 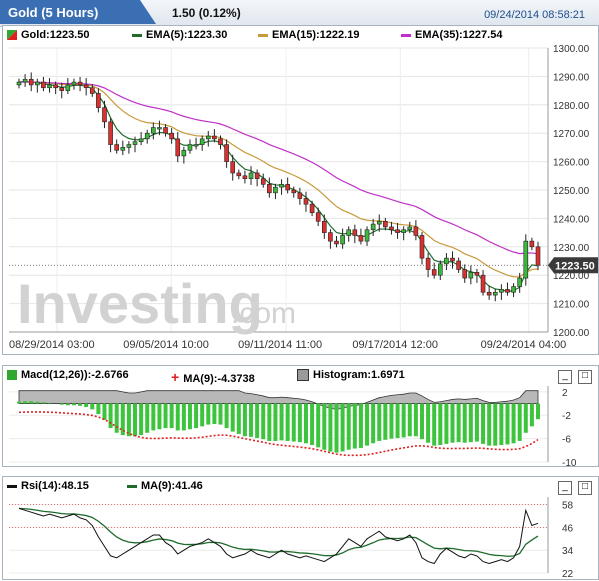 I want to click on y-tick-label: 1280.00, so click(x=571, y=106).